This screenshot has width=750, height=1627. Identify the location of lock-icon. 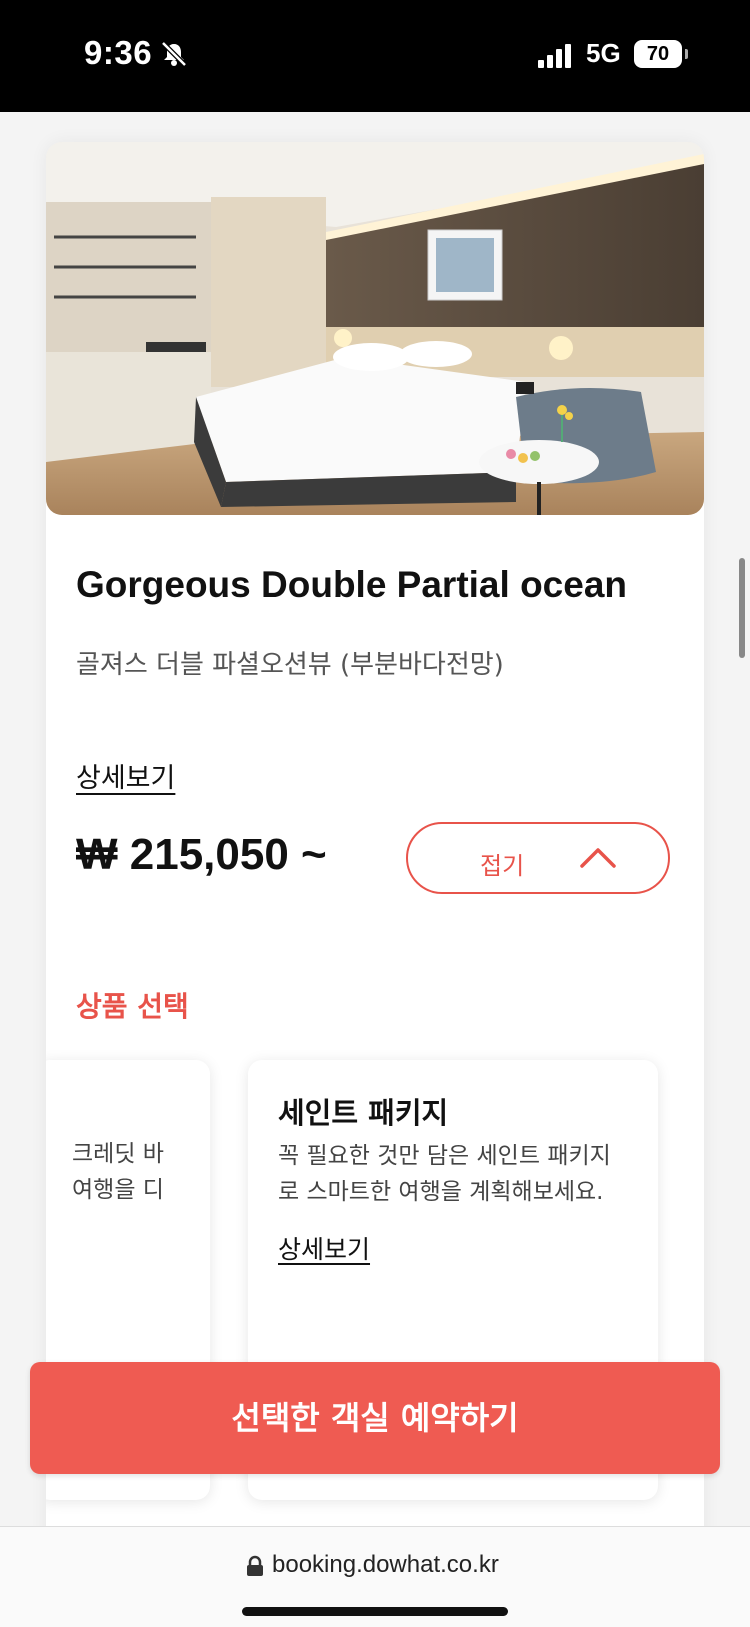
(255, 1565).